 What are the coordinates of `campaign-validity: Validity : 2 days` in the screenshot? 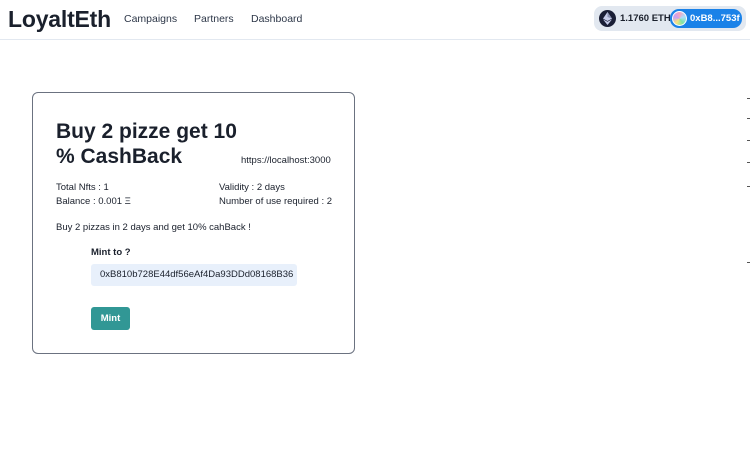 It's located at (252, 187).